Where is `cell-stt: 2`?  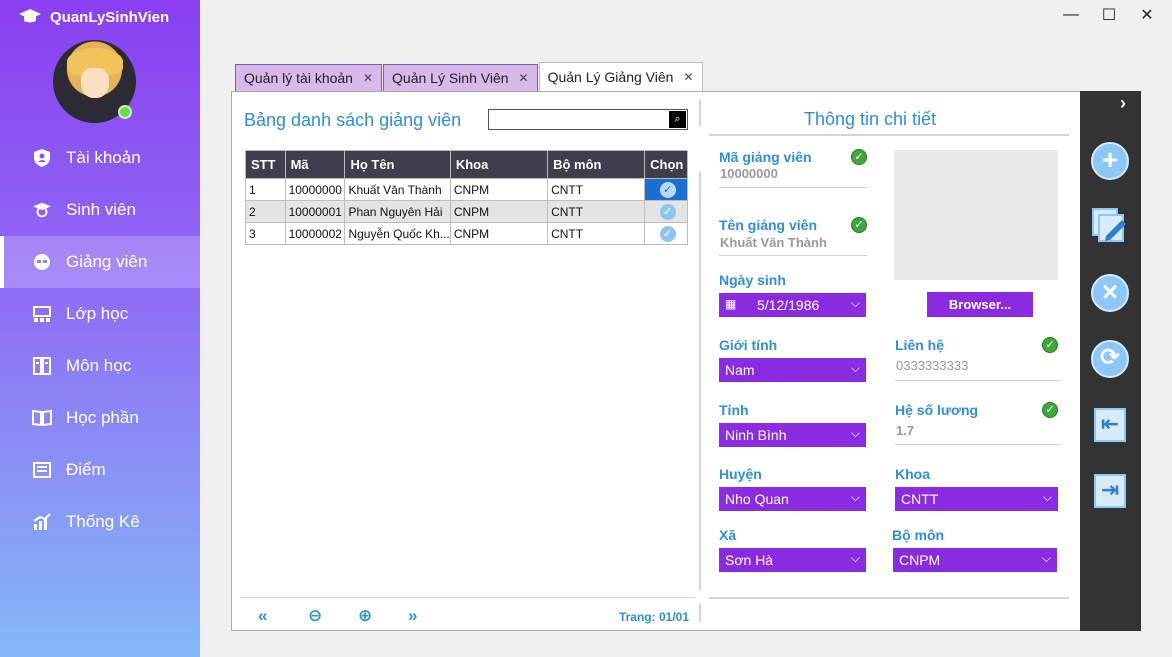
cell-stt: 2 is located at coordinates (265, 211).